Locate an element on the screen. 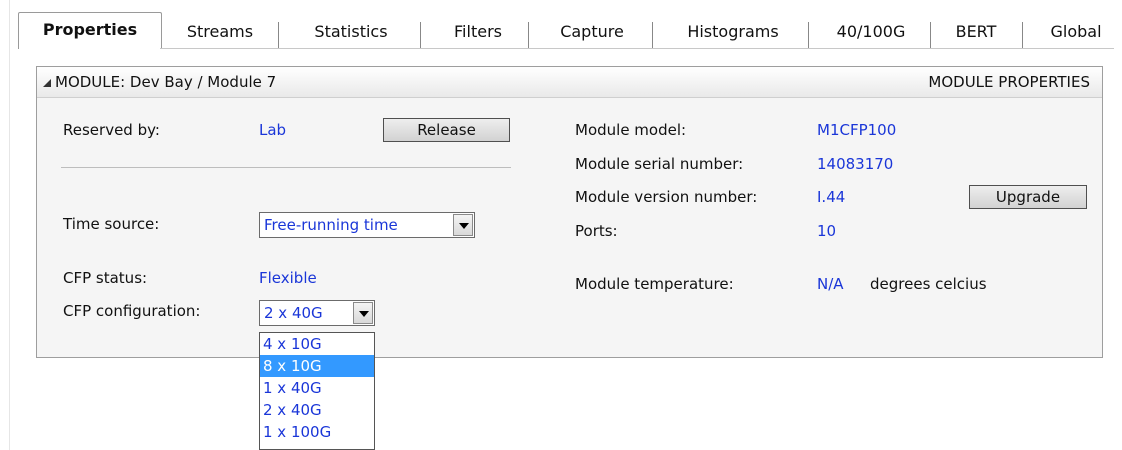 The height and width of the screenshot is (450, 1122). tab-bert: BERT is located at coordinates (976, 32).